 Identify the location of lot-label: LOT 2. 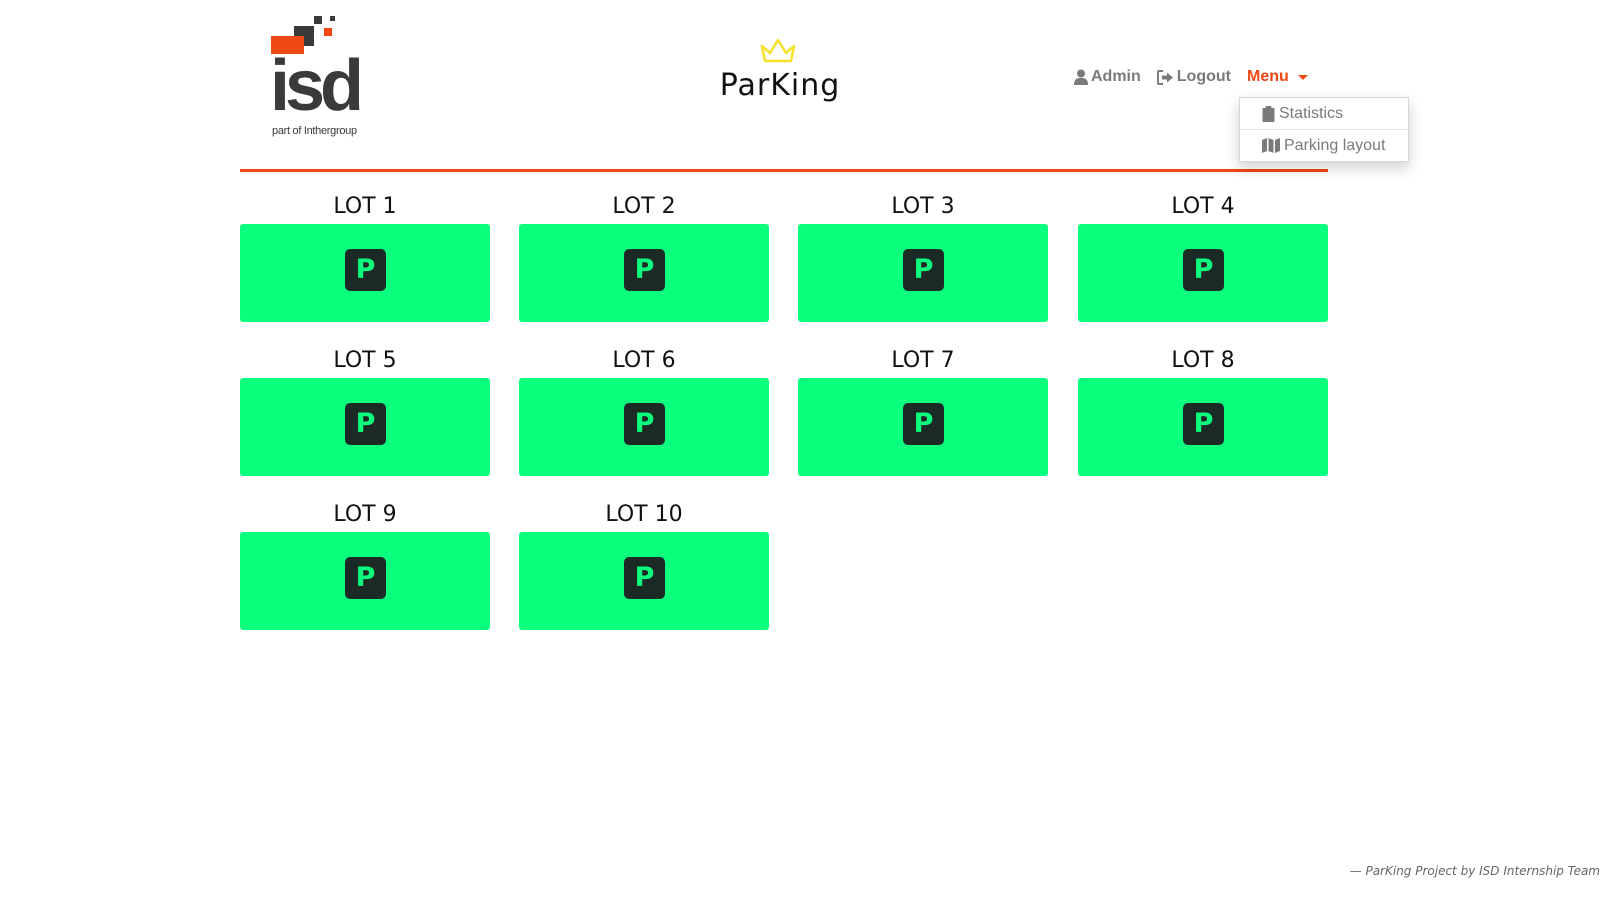
(644, 206).